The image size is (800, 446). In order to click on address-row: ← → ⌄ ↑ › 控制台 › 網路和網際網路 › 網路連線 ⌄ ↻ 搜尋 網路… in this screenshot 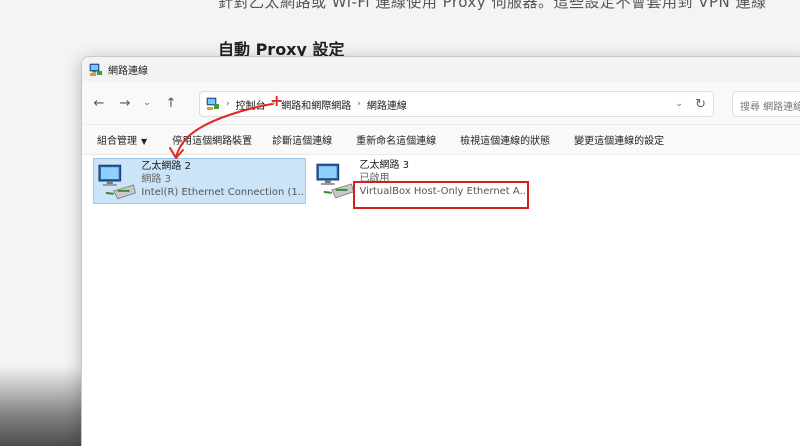, I will do `click(441, 103)`.